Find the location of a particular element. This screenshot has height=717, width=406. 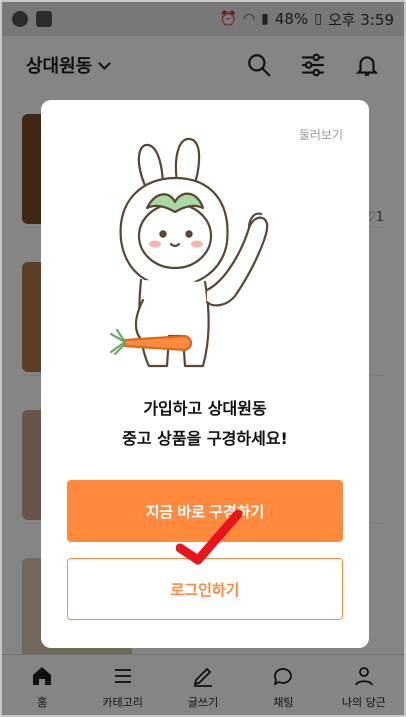

bunny-mascot-illustration is located at coordinates (189, 252).